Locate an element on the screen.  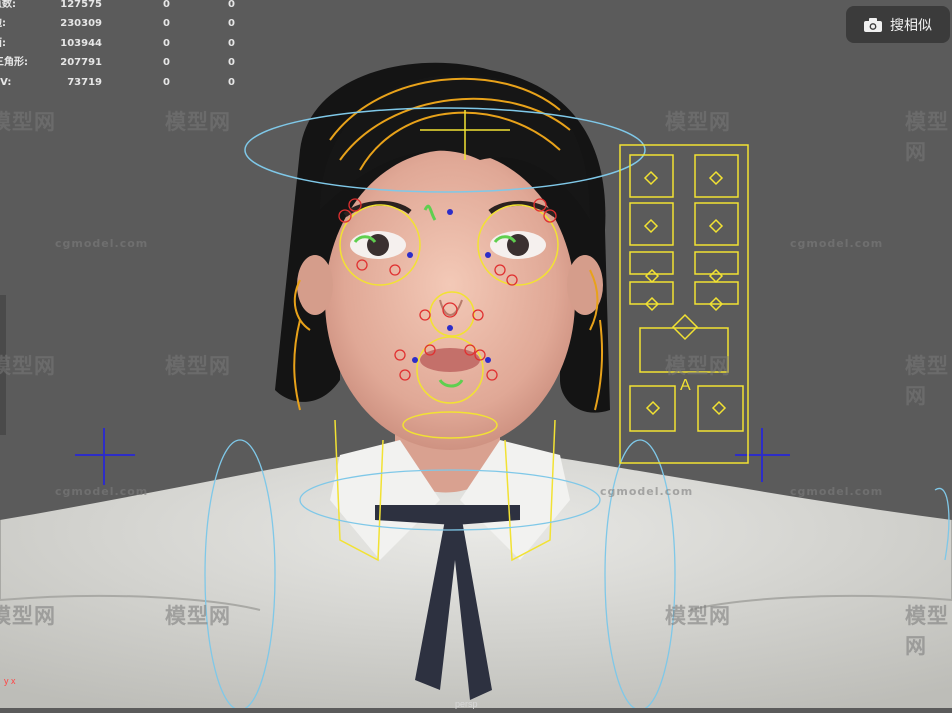
stat-label: 面: is located at coordinates (3, 43).